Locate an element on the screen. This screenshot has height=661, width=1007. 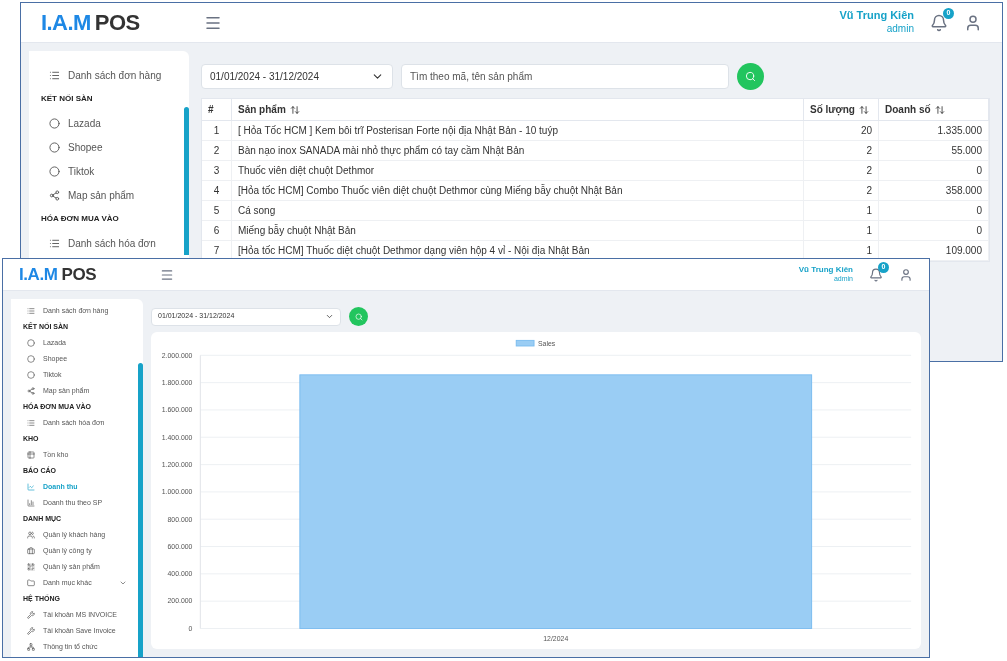
sidebar-item: Map sản phẩm is located at coordinates (105, 195).